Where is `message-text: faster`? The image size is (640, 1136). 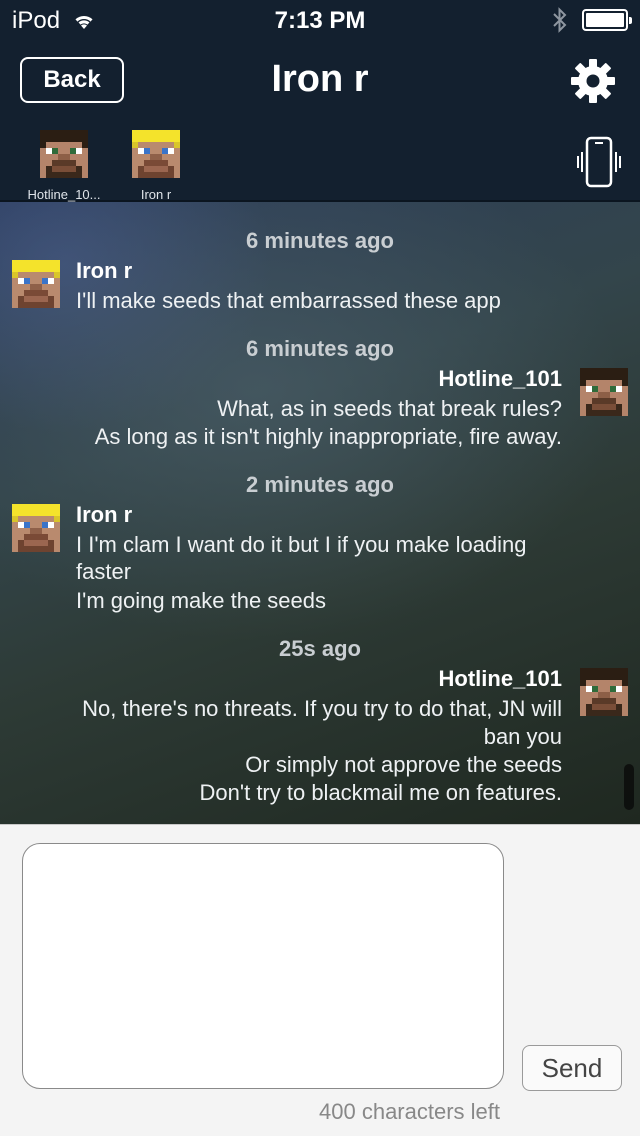 message-text: faster is located at coordinates (104, 571).